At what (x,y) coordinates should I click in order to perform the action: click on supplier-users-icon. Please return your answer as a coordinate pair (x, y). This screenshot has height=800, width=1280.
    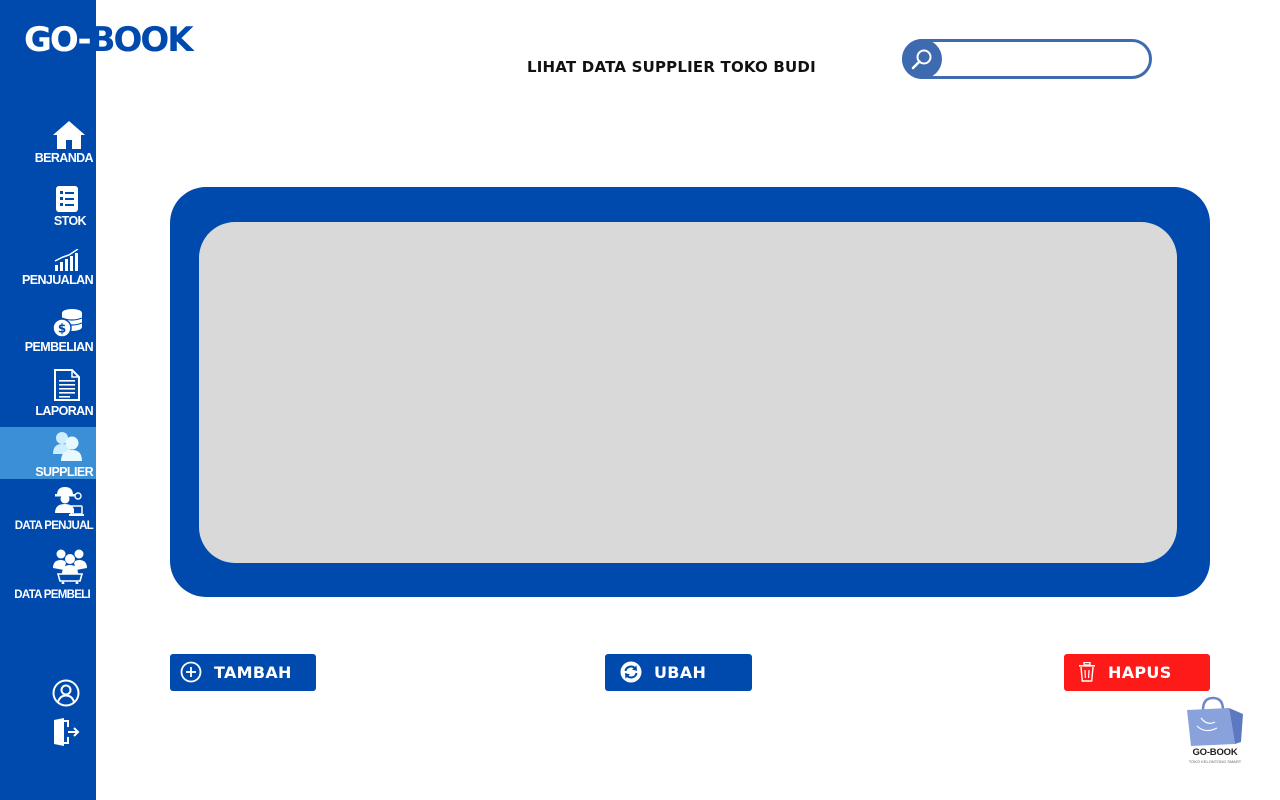
    Looking at the image, I should click on (67, 446).